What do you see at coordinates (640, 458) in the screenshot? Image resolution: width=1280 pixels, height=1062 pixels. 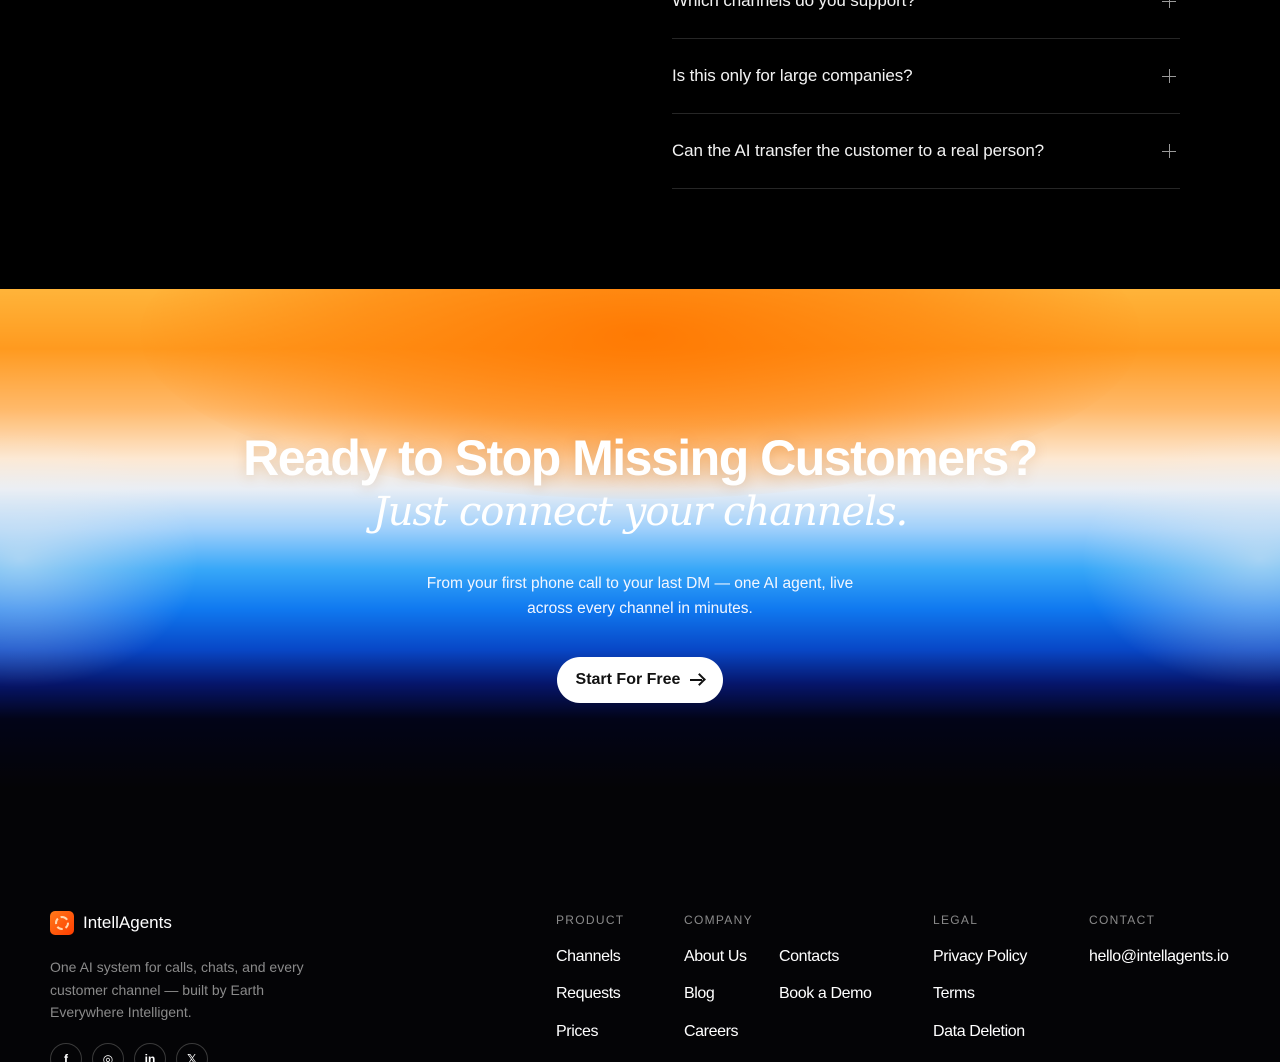 I see `cta-title: Ready to Stop Missing Customers?` at bounding box center [640, 458].